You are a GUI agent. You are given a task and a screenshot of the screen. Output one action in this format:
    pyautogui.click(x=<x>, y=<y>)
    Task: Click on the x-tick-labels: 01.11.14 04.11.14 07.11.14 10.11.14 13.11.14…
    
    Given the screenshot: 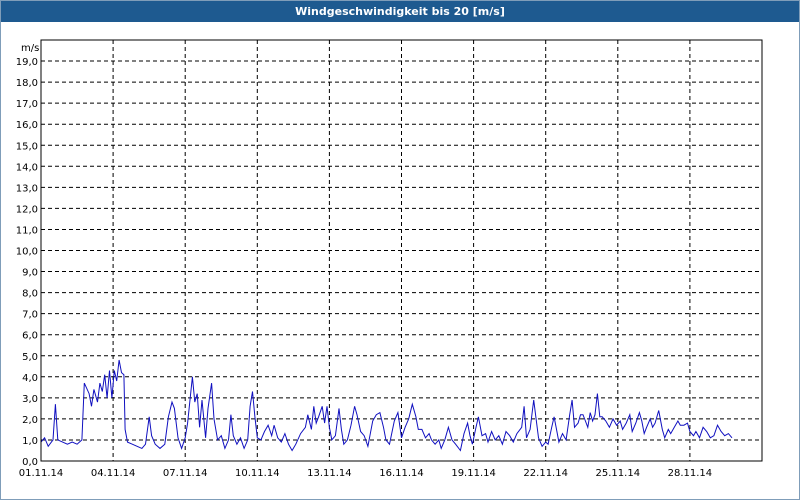 What is the action you would take?
    pyautogui.click(x=365, y=473)
    